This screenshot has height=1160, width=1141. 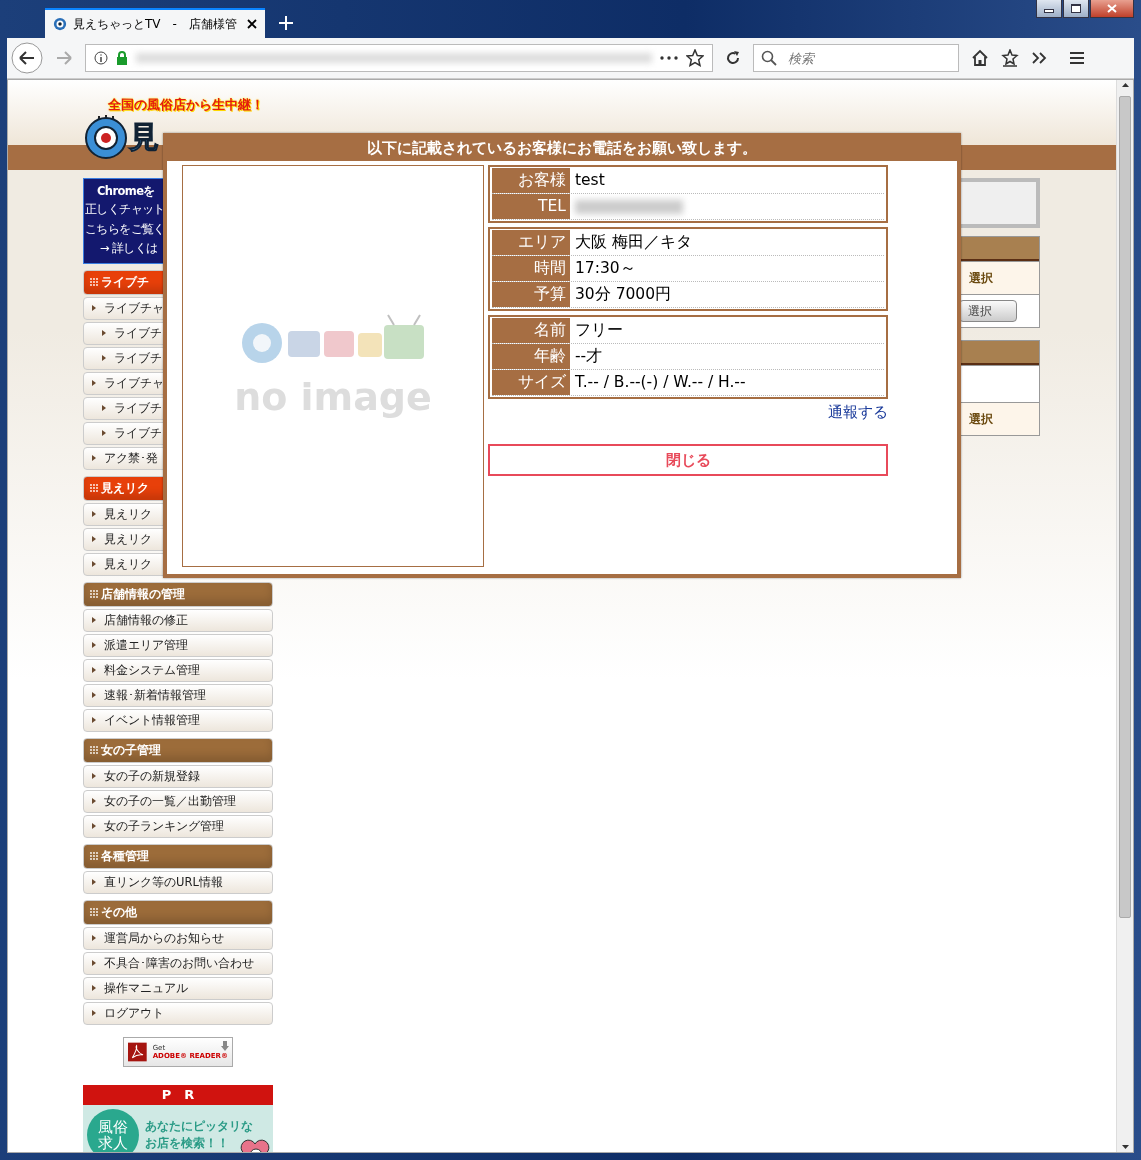 What do you see at coordinates (988, 311) in the screenshot?
I see `select-button: 選択` at bounding box center [988, 311].